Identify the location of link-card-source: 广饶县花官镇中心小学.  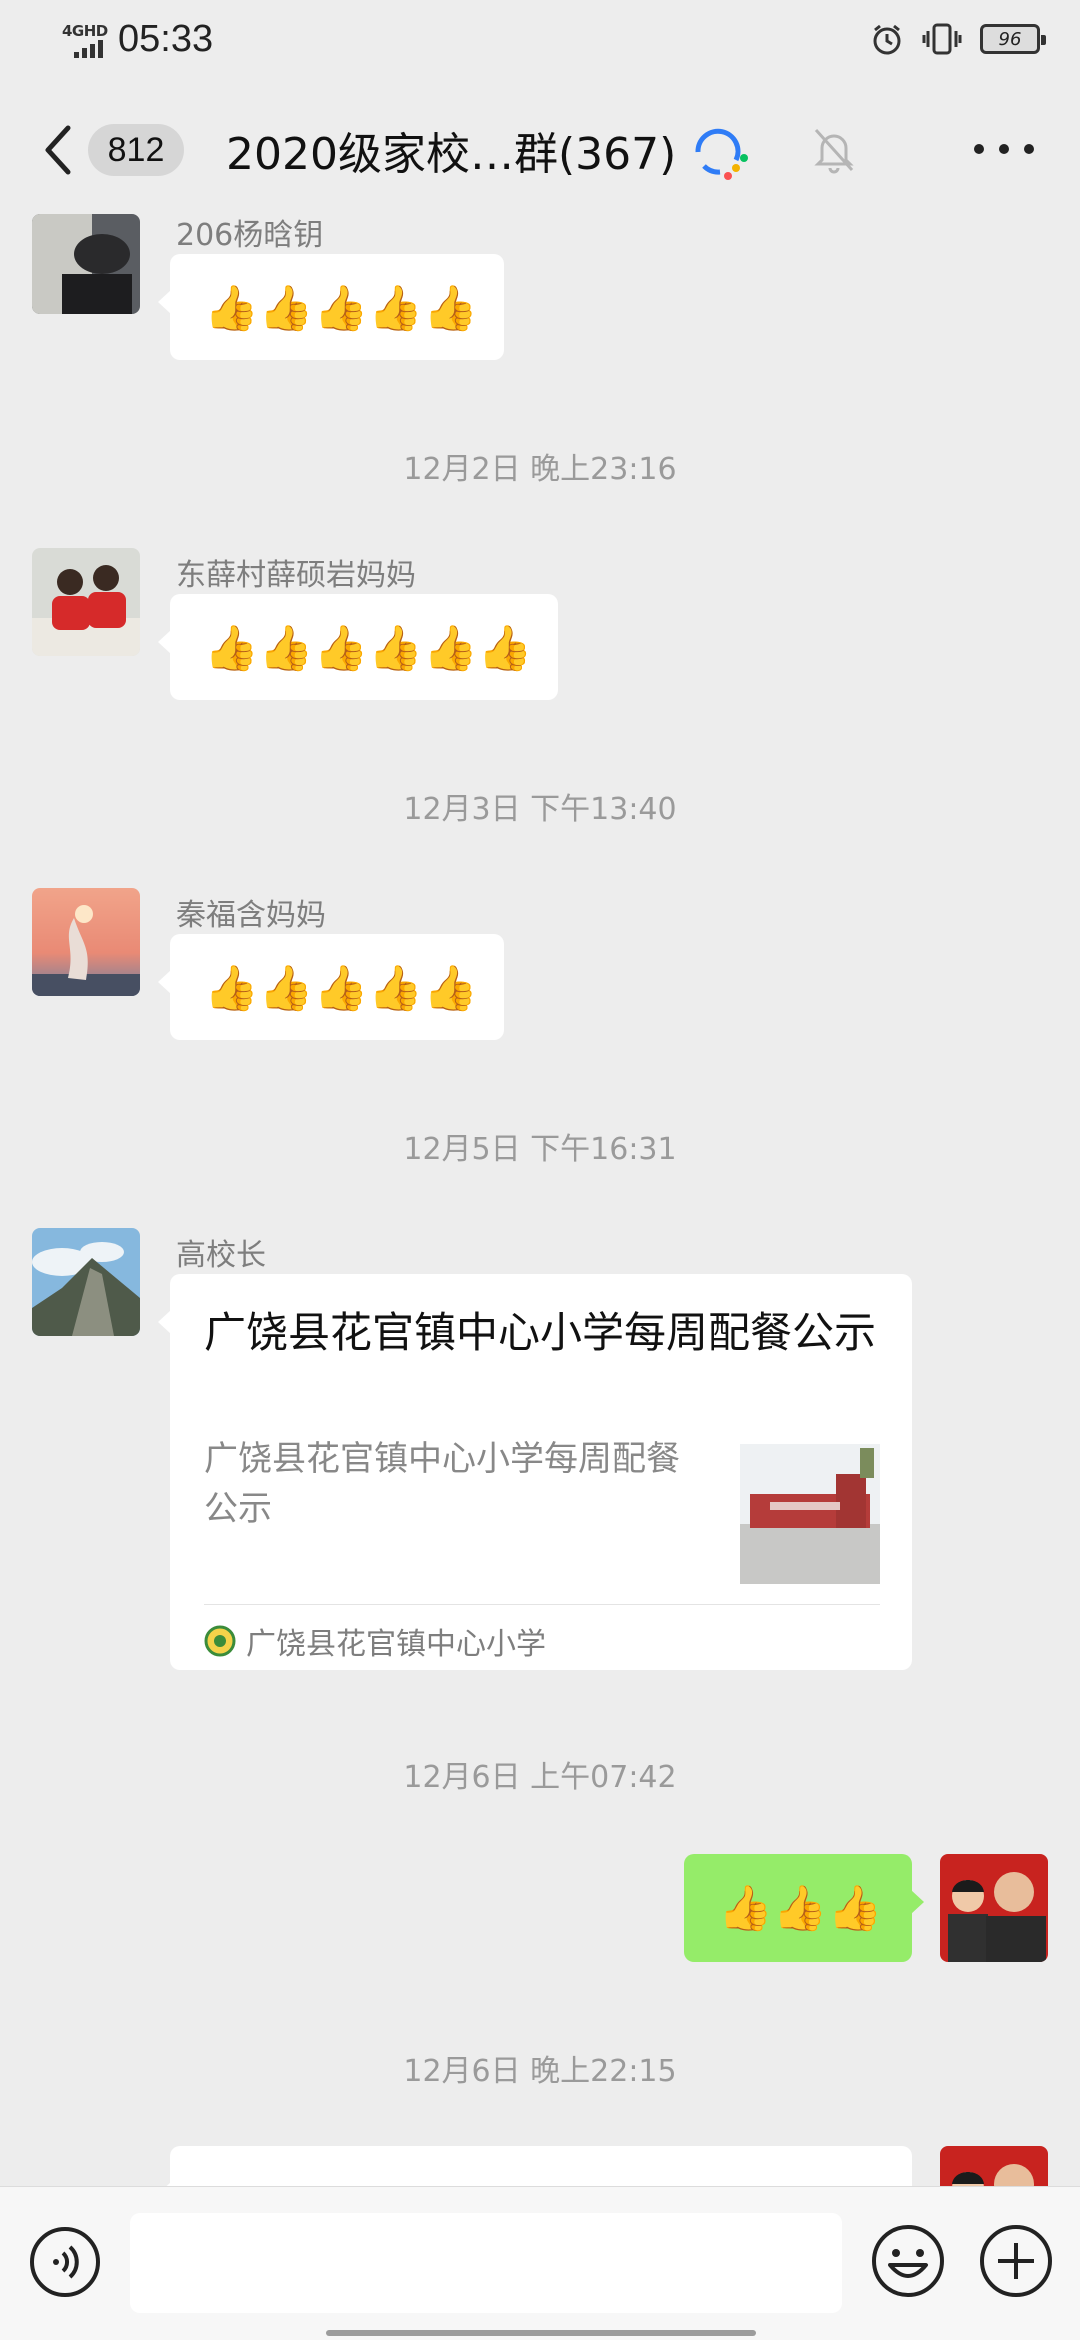
(375, 1641).